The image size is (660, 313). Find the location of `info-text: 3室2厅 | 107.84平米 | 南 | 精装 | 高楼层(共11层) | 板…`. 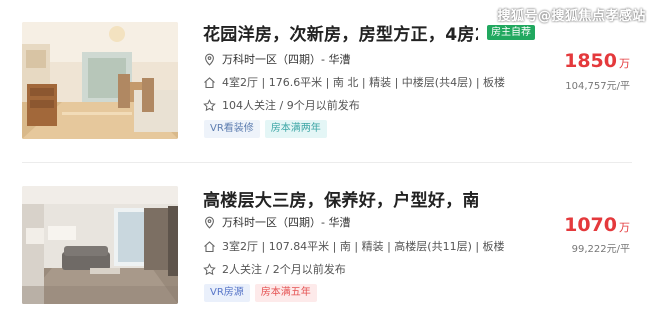

info-text: 3室2厅 | 107.84平米 | 南 | 精装 | 高楼层(共11层) | 板… is located at coordinates (363, 246).